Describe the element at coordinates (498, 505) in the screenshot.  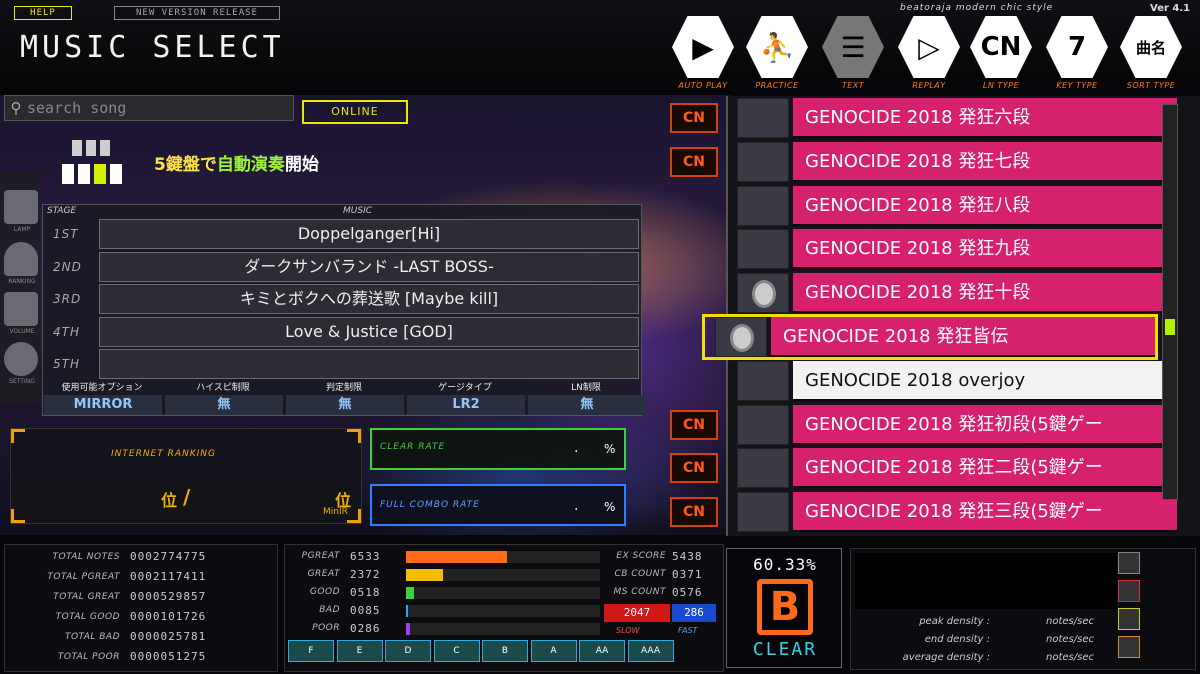
I see `full-combo-rate-box: FULL COMBO RATE . %` at that location.